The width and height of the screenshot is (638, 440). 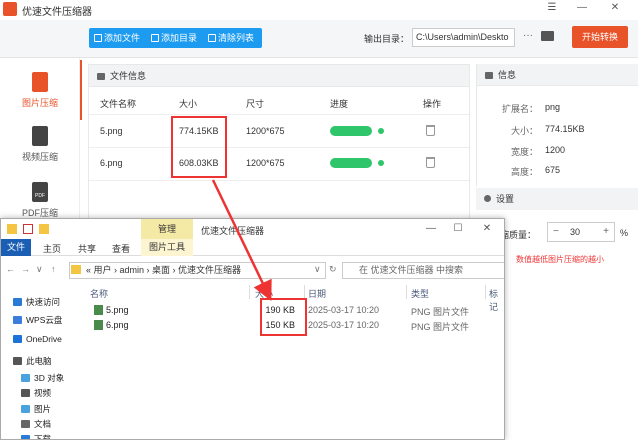 What do you see at coordinates (37, 339) in the screenshot?
I see `nav-tree-item: OneDrive` at bounding box center [37, 339].